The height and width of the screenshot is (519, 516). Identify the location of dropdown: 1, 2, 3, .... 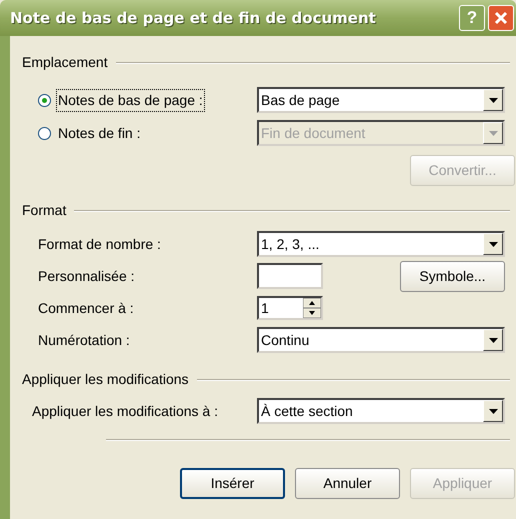
(381, 244).